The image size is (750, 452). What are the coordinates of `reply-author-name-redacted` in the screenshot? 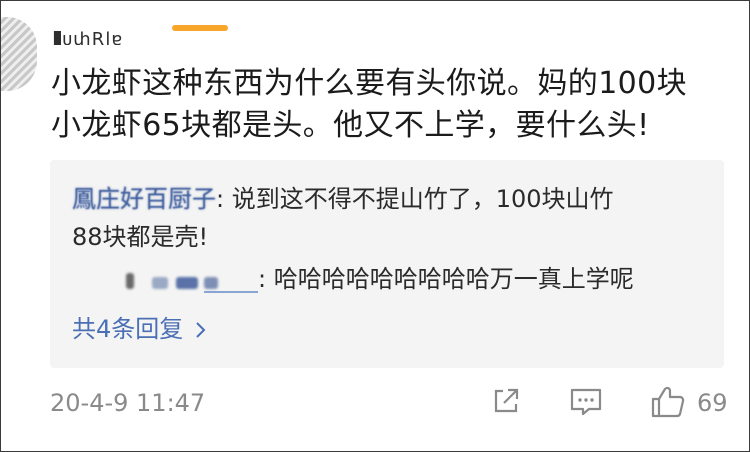 It's located at (165, 280).